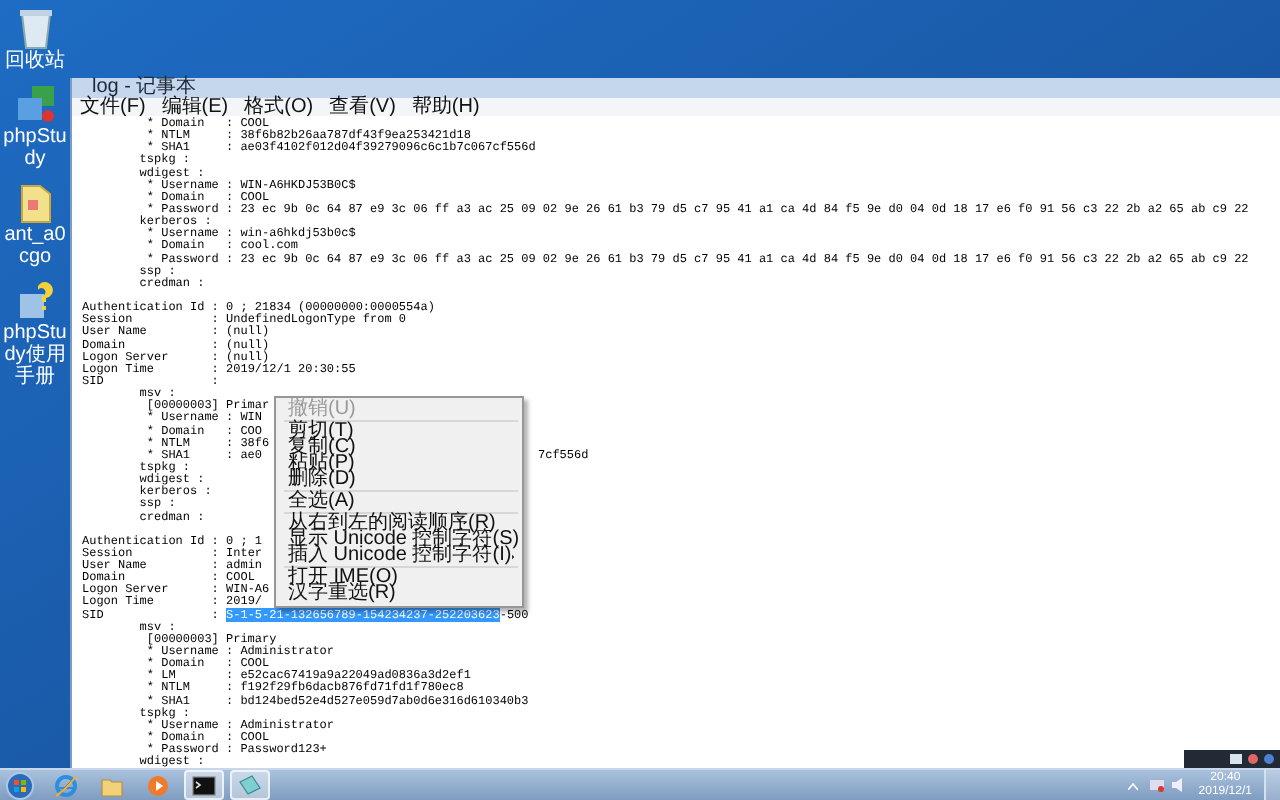 This screenshot has width=1280, height=800. Describe the element at coordinates (399, 448) in the screenshot. I see `menu-item: 复制(C)` at that location.